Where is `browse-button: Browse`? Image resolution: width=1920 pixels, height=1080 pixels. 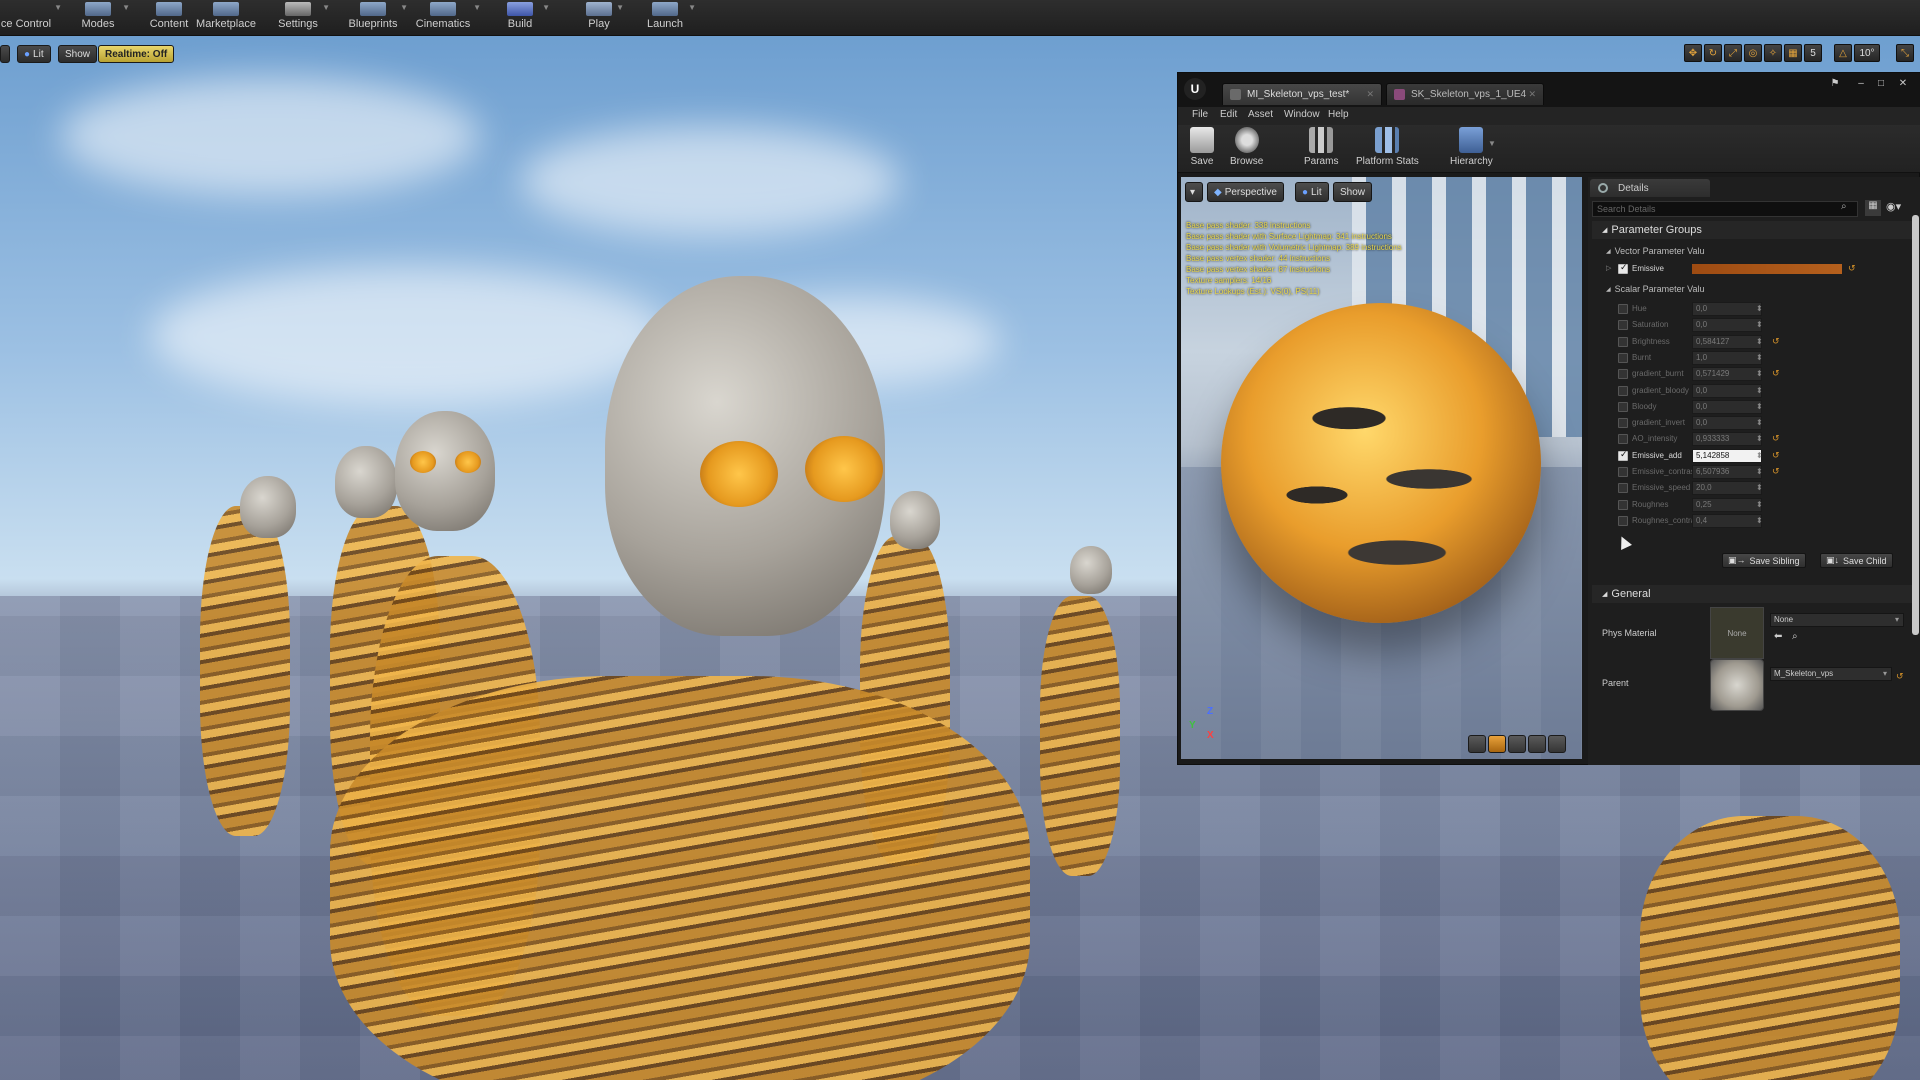
browse-button: Browse is located at coordinates (1246, 147).